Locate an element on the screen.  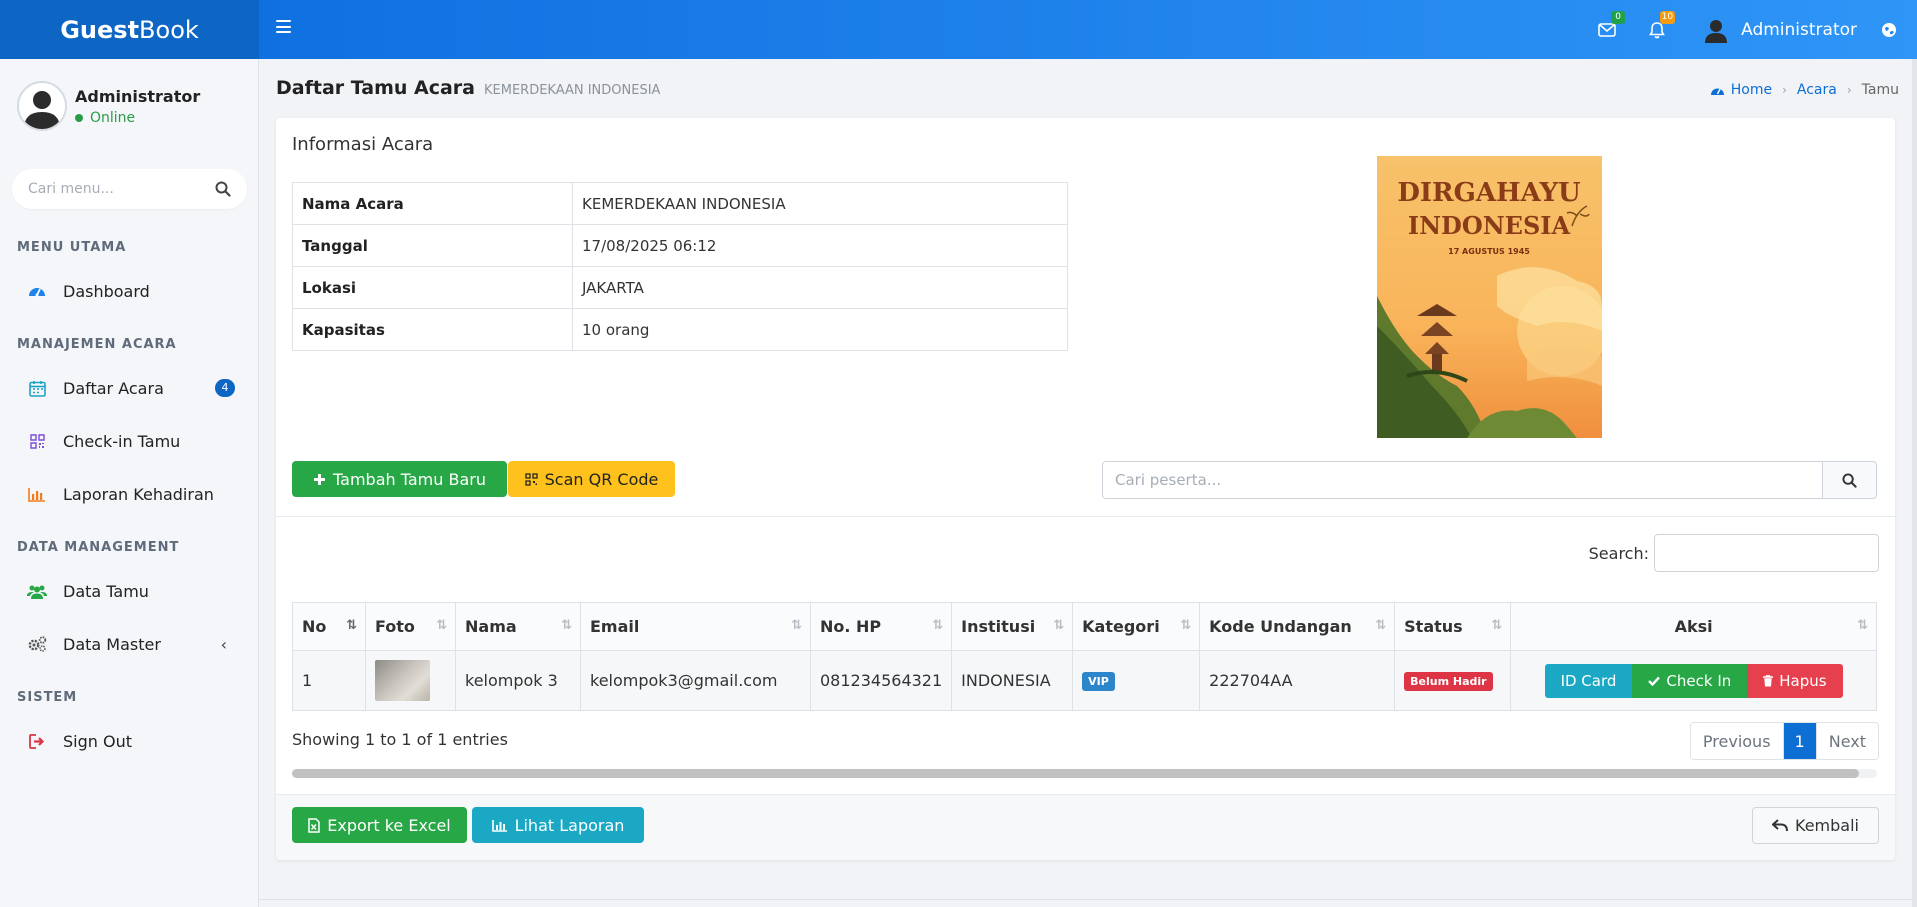
page-subtitle: KEMERDEKAAN INDONESIA is located at coordinates (572, 90).